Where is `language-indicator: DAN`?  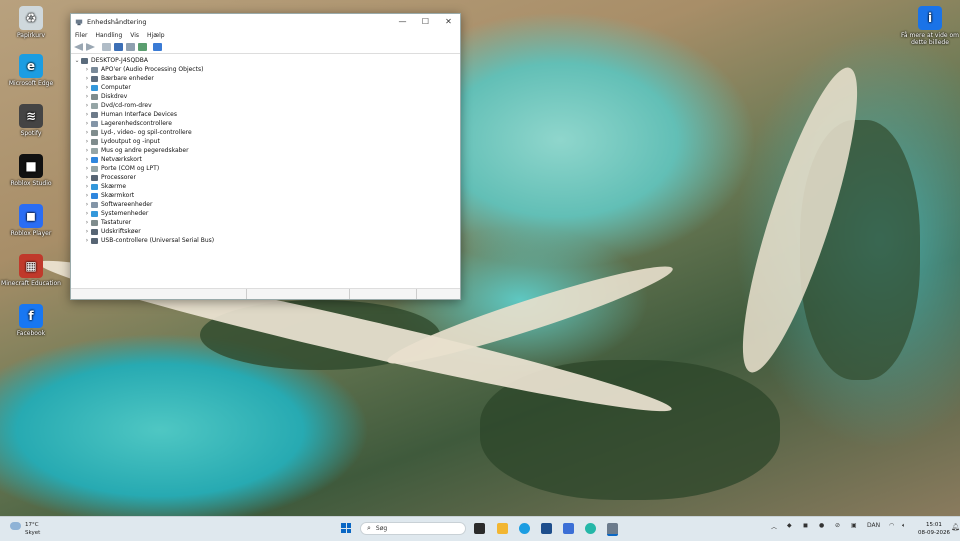
language-indicator: DAN is located at coordinates (873, 525).